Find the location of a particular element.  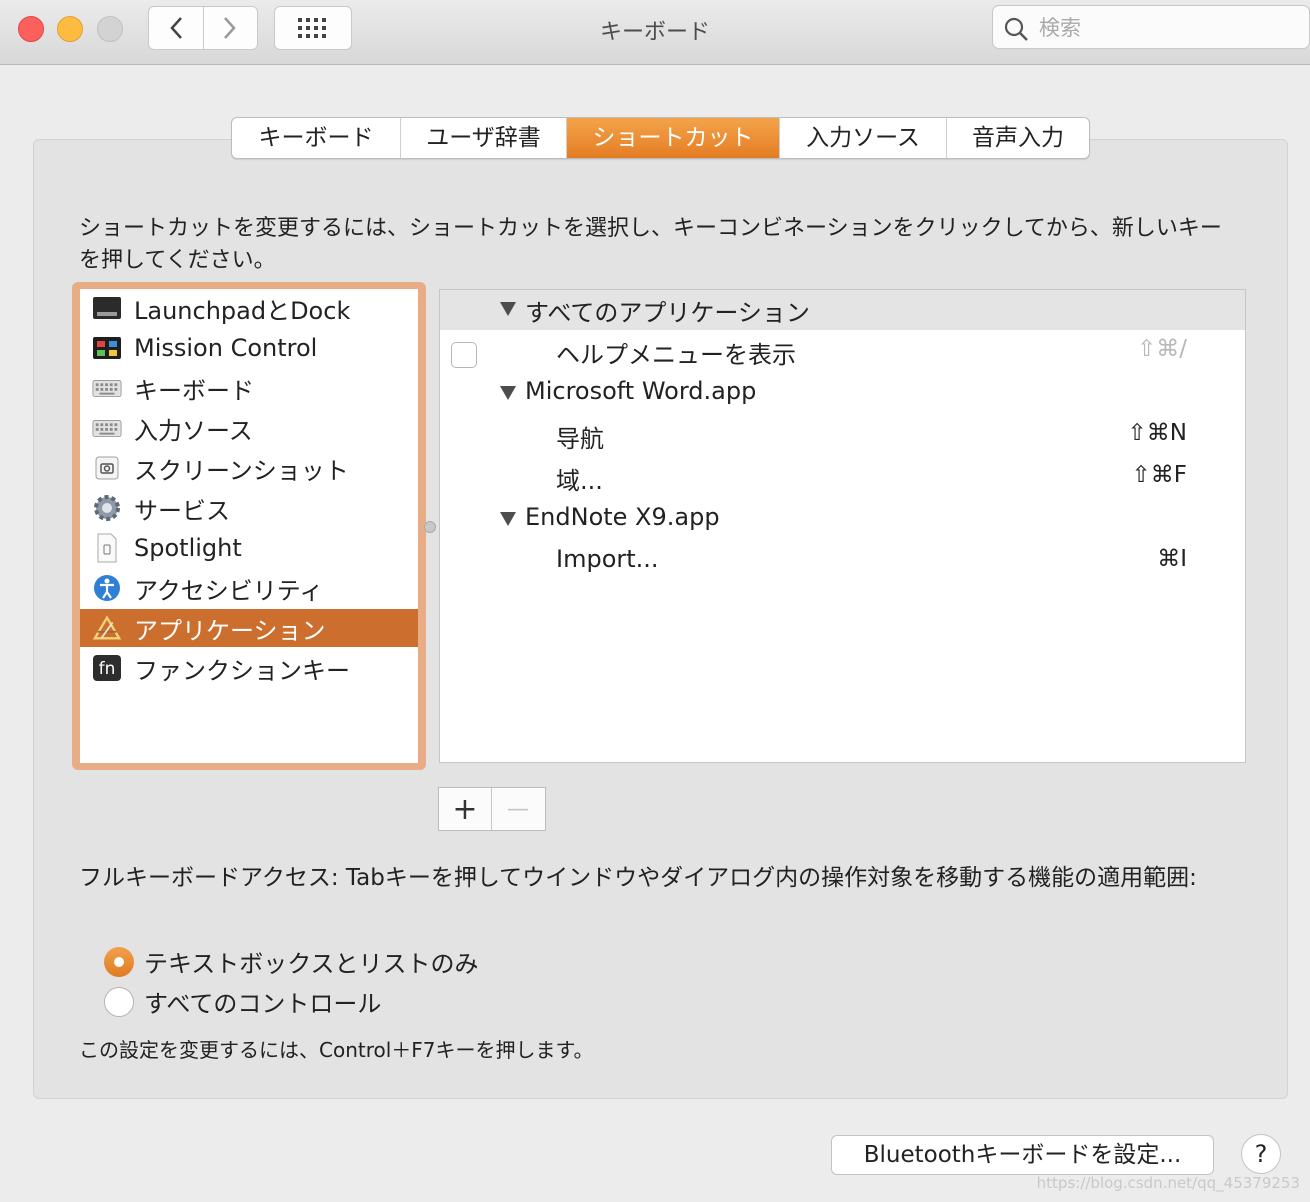

category-label: Spotlight is located at coordinates (188, 548).